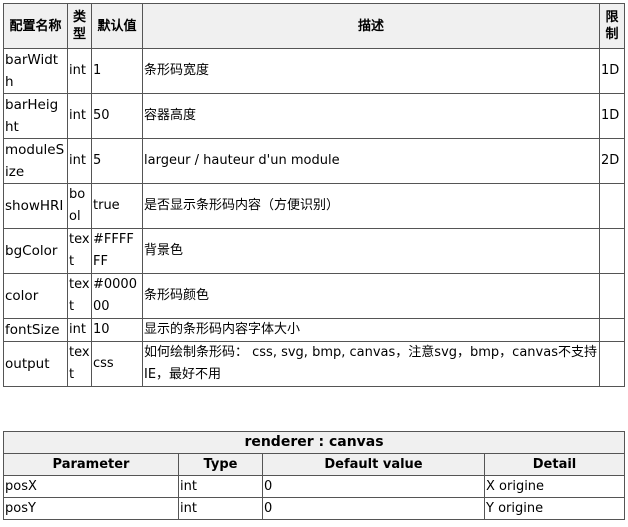 The width and height of the screenshot is (628, 527). What do you see at coordinates (371, 116) in the screenshot?
I see `description-cell: 容器高度` at bounding box center [371, 116].